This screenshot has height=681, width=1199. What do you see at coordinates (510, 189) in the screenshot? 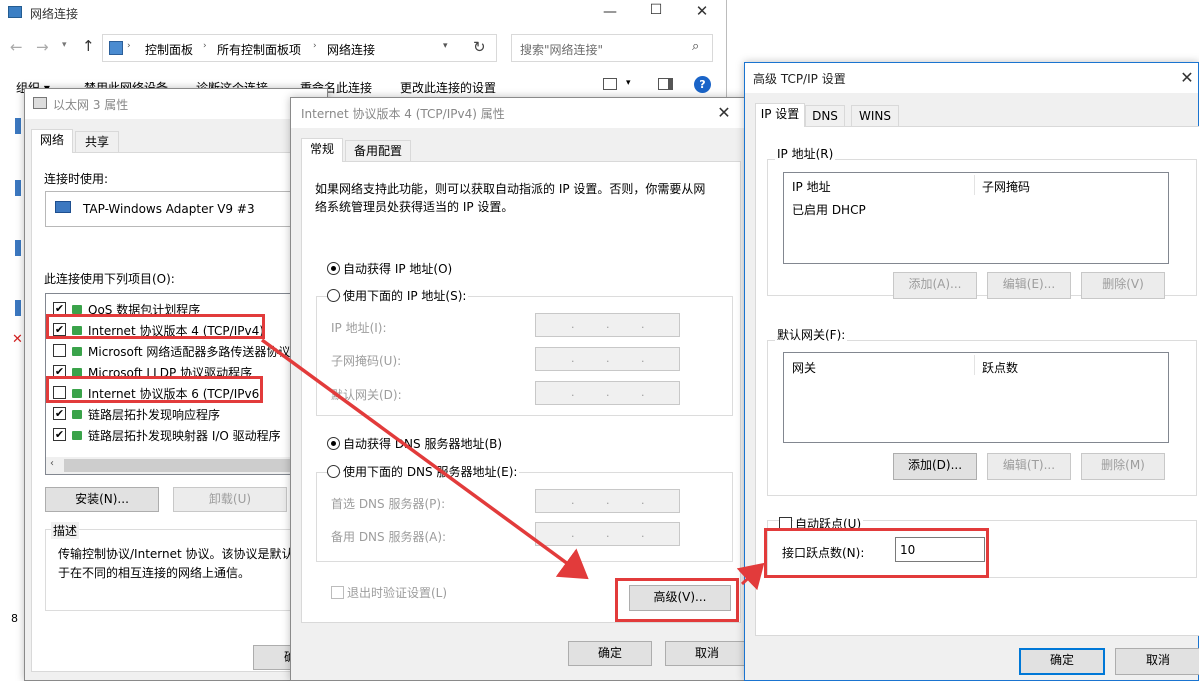
I see `intro-text-1: 如果网络支持此功能，则可以获取自动指派的 IP 设置。否则，你需要从网` at bounding box center [510, 189].